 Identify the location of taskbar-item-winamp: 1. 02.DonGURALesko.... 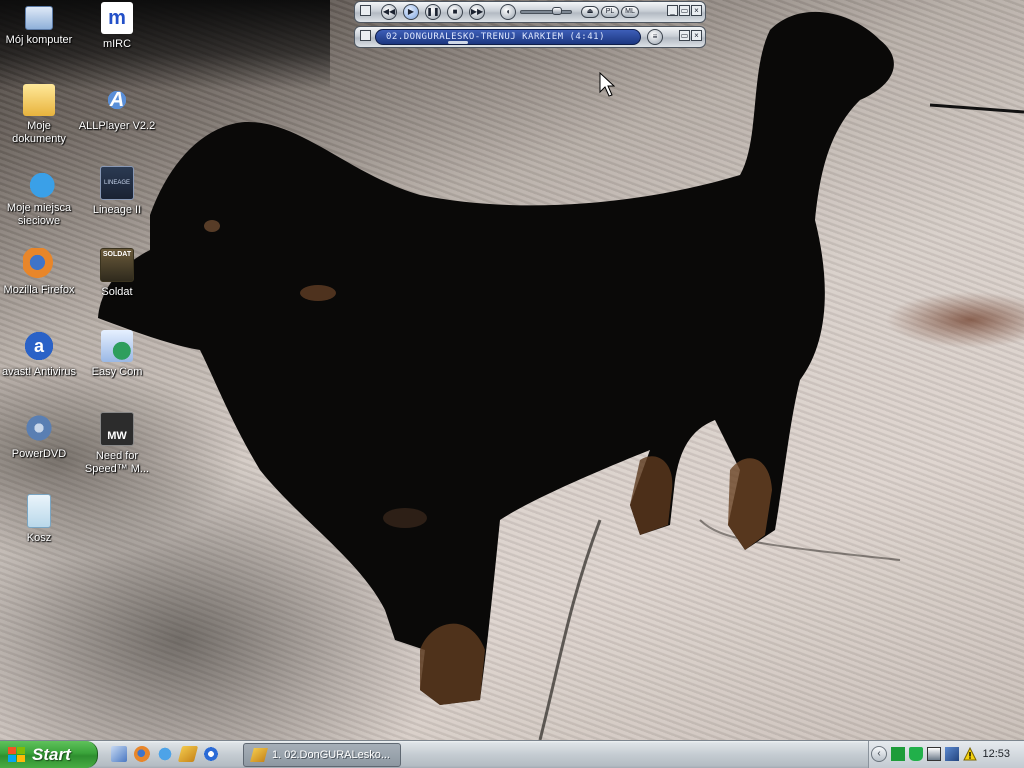
(322, 755).